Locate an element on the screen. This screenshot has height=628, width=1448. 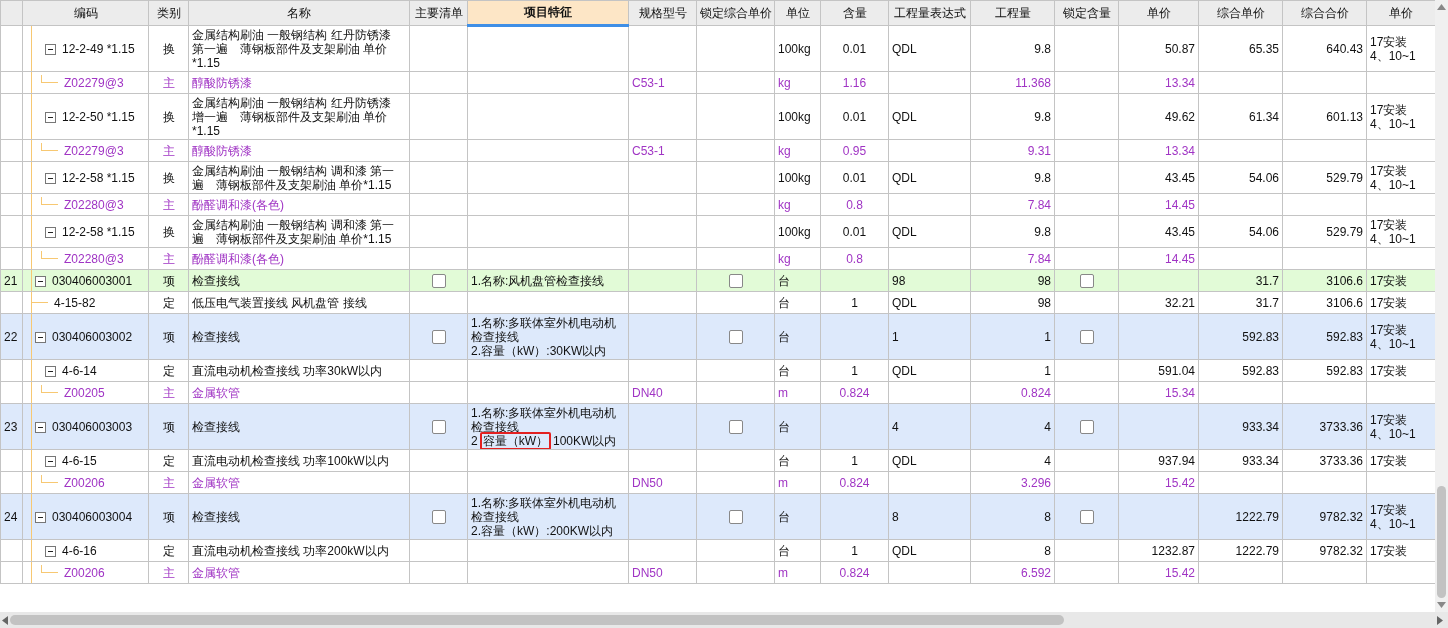
column-header: 锁定综合单价 is located at coordinates (735, 13).